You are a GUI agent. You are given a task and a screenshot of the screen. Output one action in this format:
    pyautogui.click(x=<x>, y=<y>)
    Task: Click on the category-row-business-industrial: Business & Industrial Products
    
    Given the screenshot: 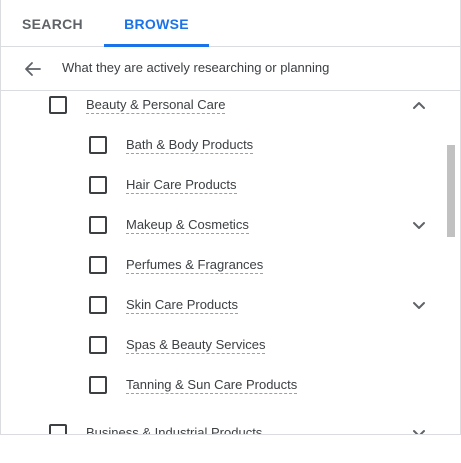 What is the action you would take?
    pyautogui.click(x=221, y=424)
    